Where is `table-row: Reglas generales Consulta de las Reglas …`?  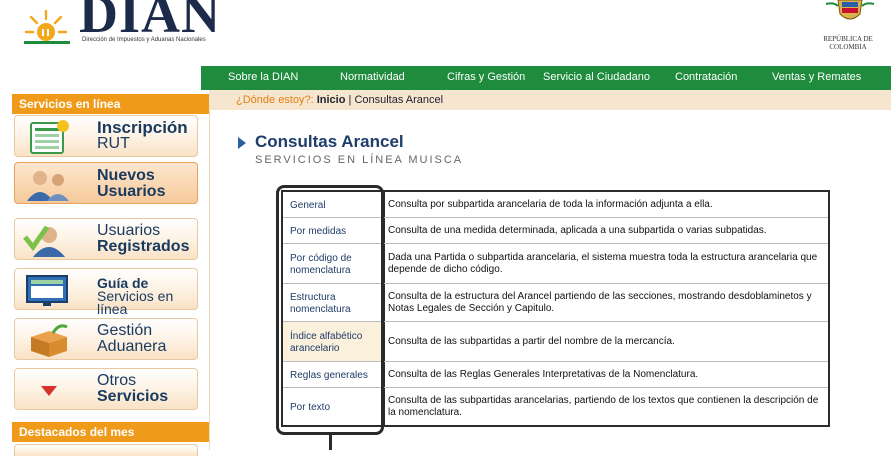 table-row: Reglas generales Consulta de las Reglas … is located at coordinates (555, 375).